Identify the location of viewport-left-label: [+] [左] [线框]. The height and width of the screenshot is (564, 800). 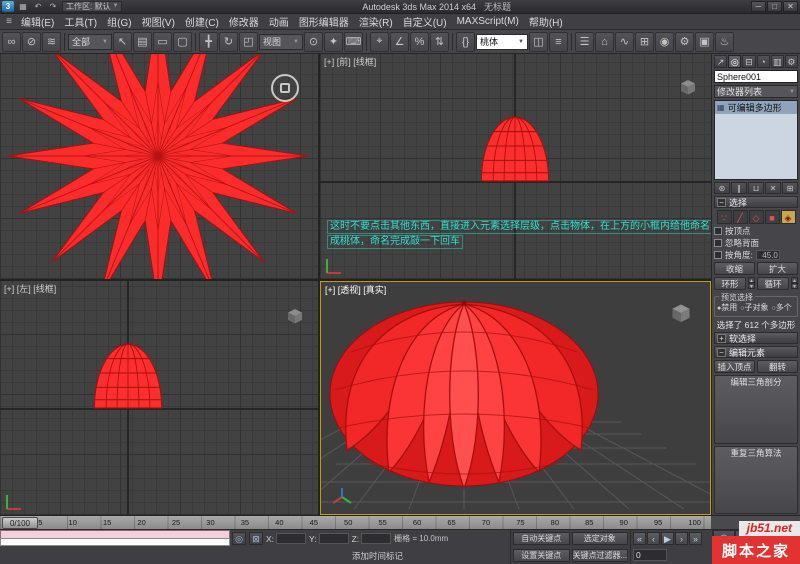
(30, 288).